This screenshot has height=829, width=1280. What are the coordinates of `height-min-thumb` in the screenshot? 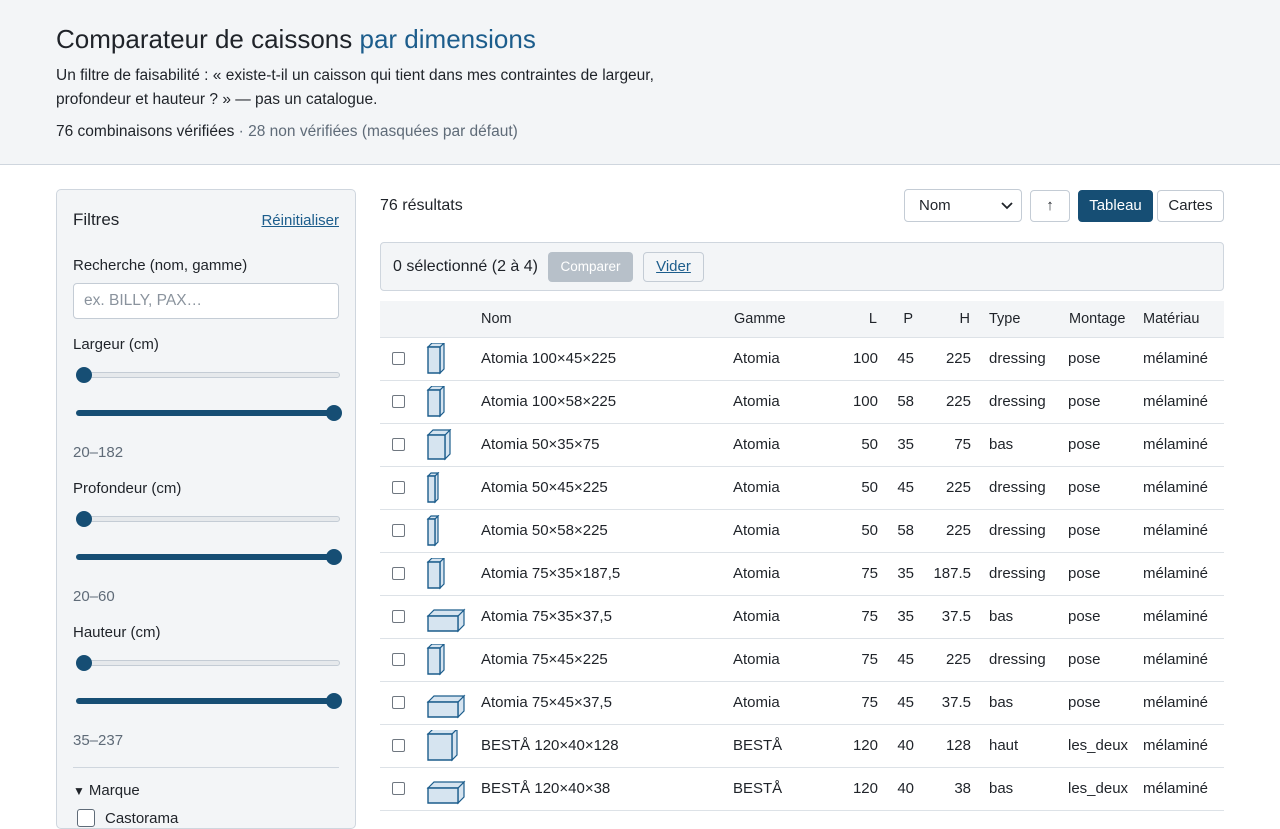 It's located at (84, 663).